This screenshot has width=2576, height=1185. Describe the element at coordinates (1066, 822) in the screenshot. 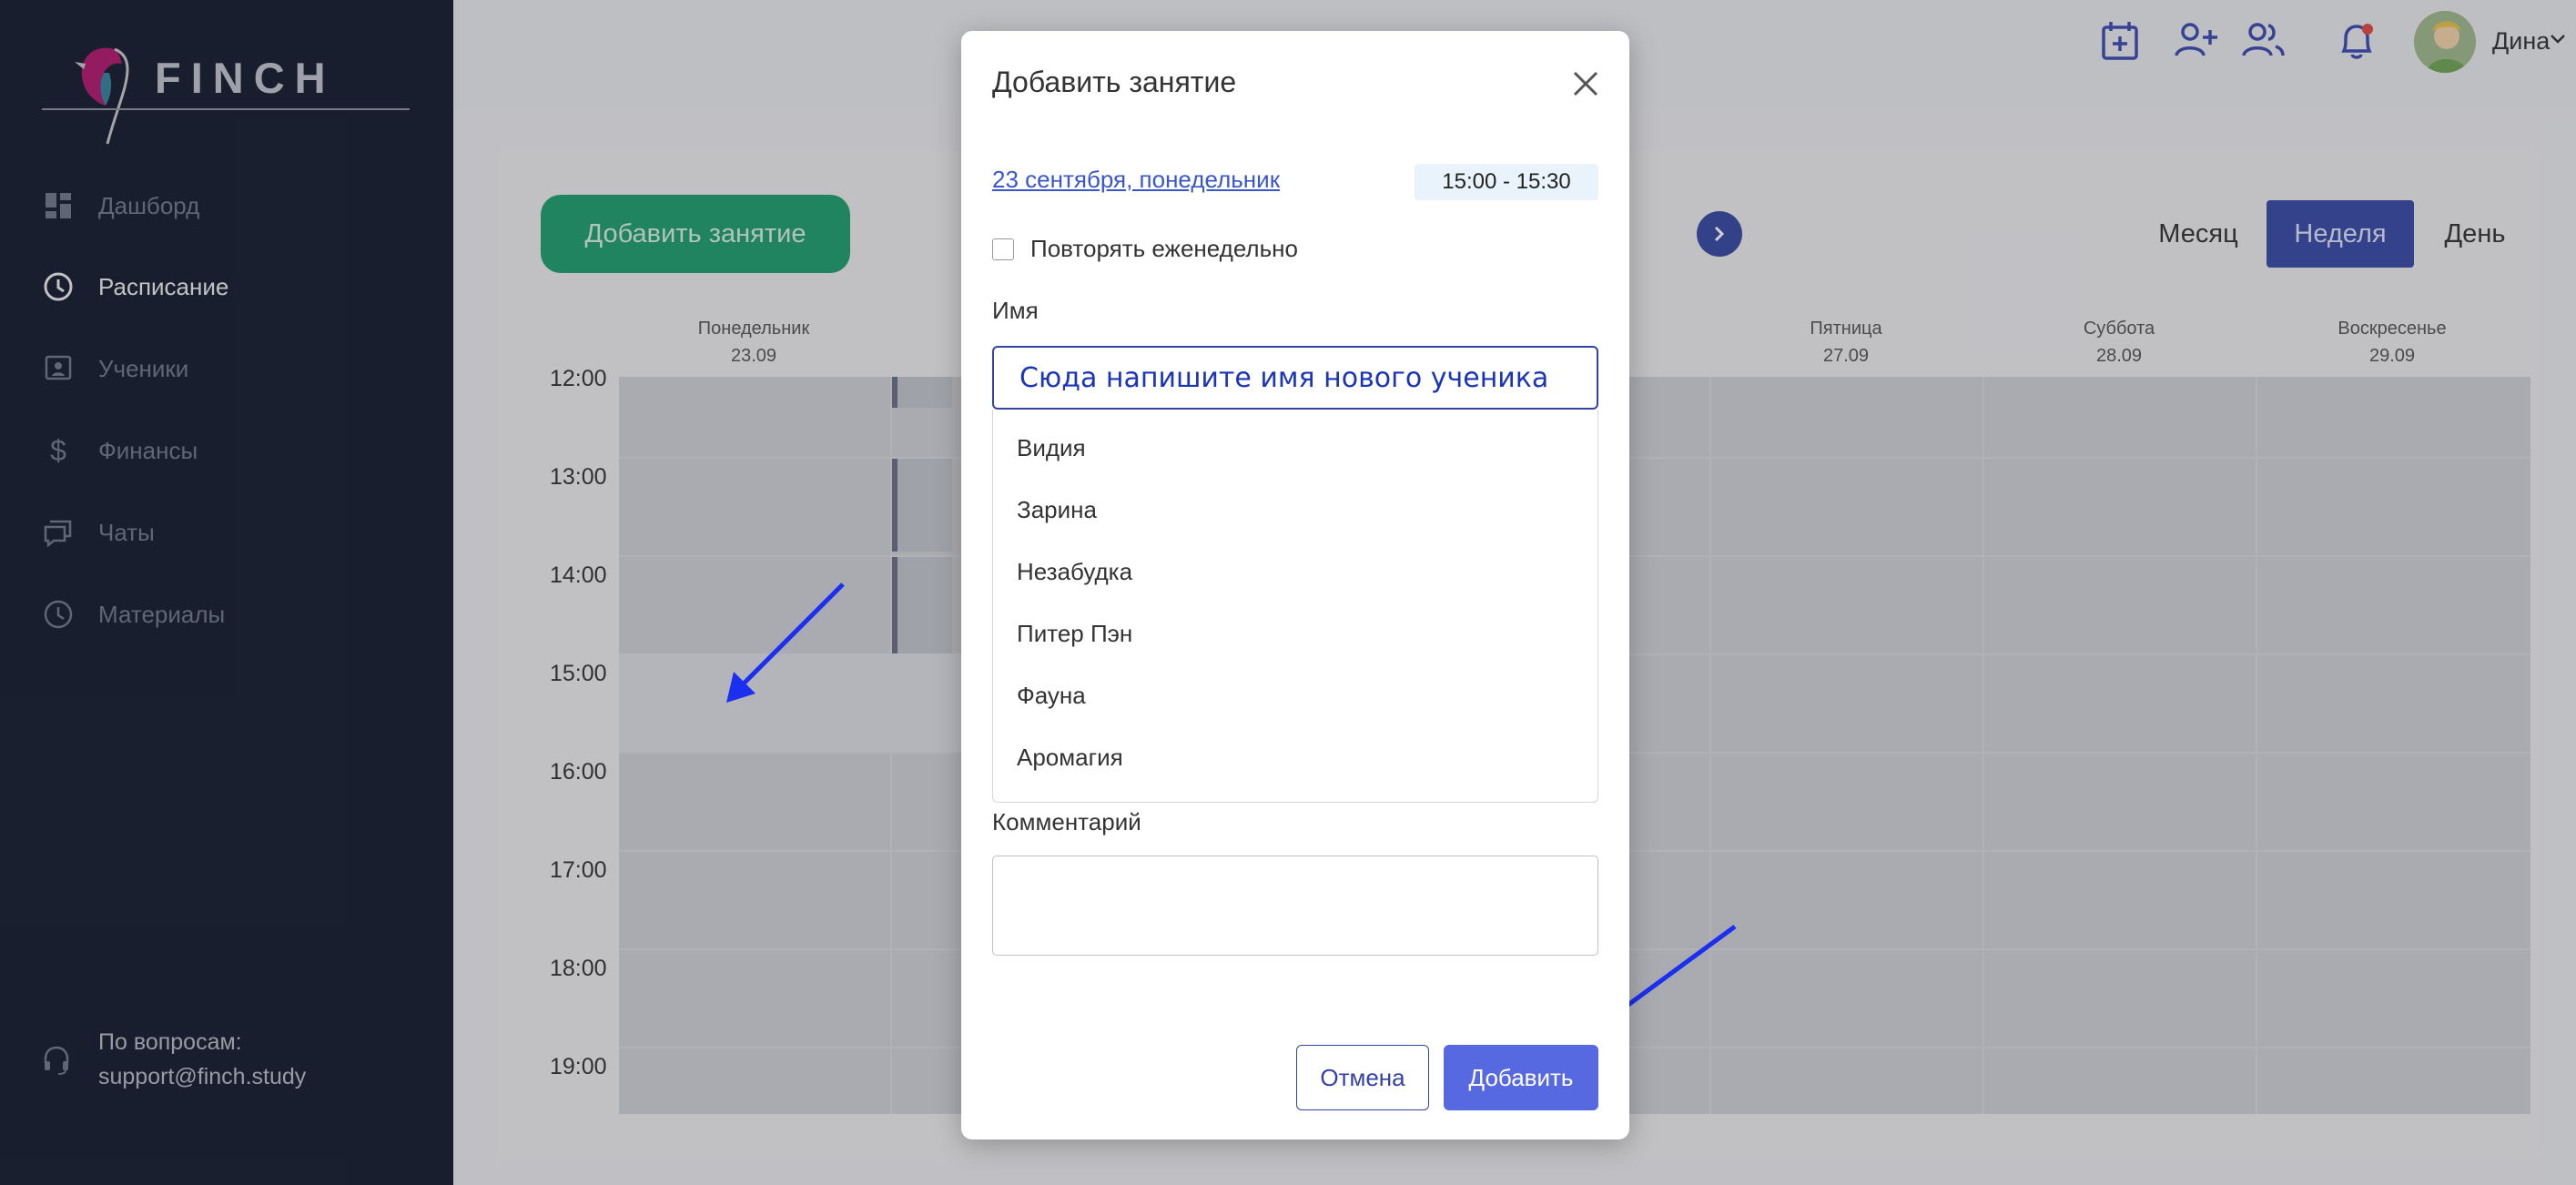

I see `comment-label: Комментарий` at that location.